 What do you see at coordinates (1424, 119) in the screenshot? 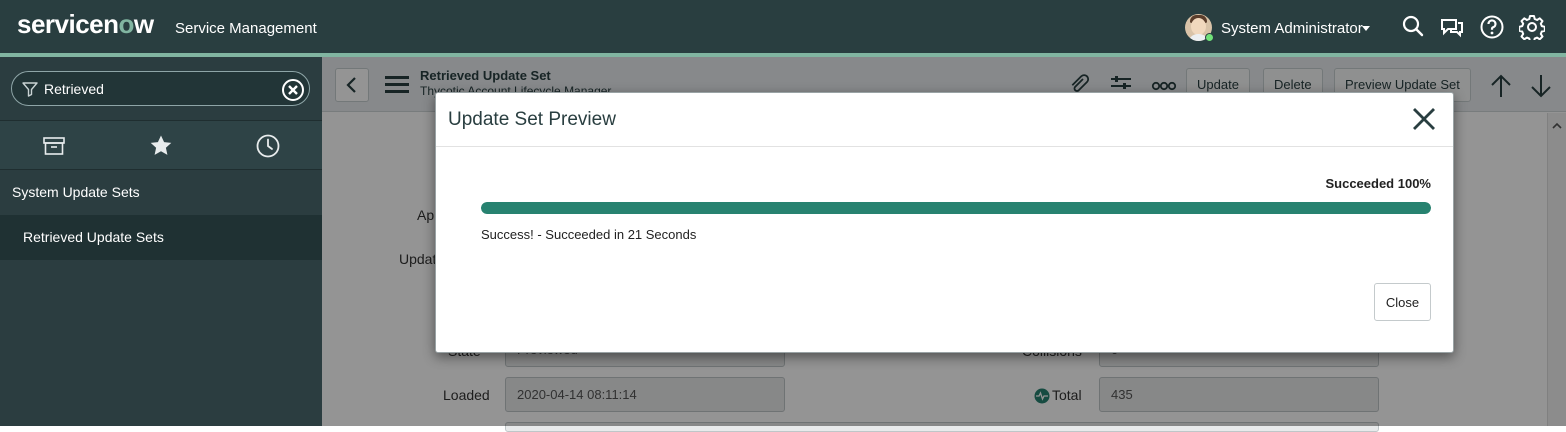
I see `close-icon` at bounding box center [1424, 119].